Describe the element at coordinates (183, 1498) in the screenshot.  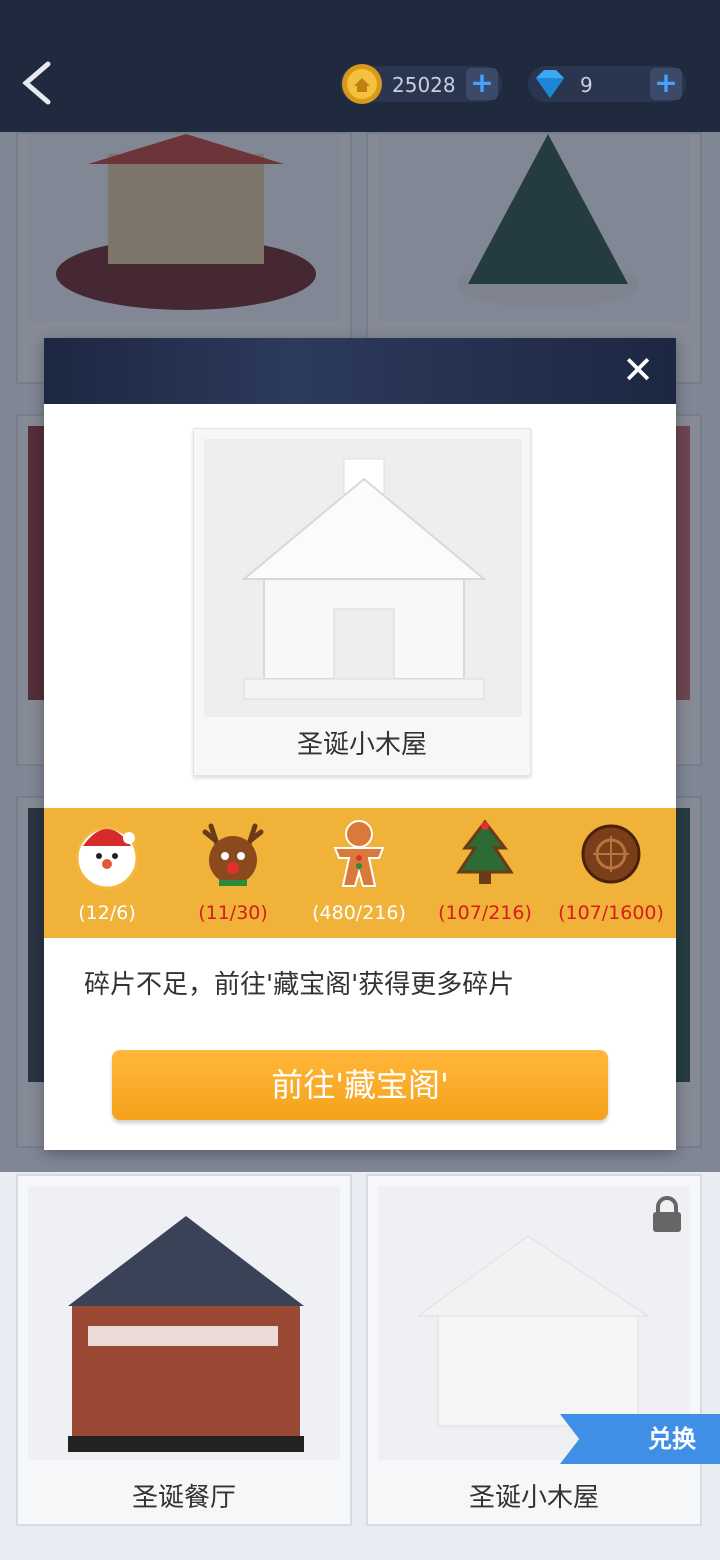
I see `card-label: 圣诞餐厅` at that location.